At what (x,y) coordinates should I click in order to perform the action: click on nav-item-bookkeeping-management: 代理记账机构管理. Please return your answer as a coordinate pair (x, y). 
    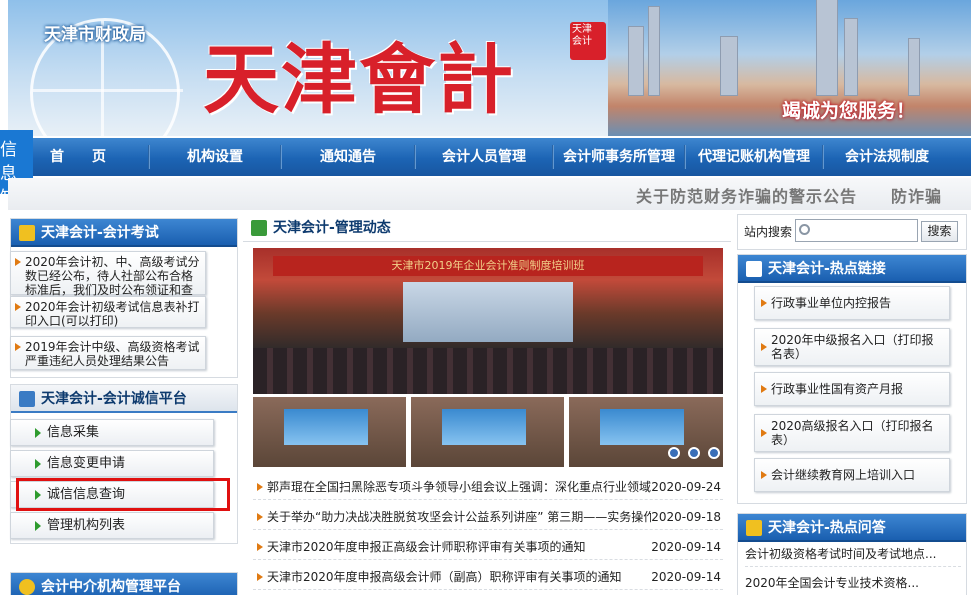
    Looking at the image, I should click on (754, 157).